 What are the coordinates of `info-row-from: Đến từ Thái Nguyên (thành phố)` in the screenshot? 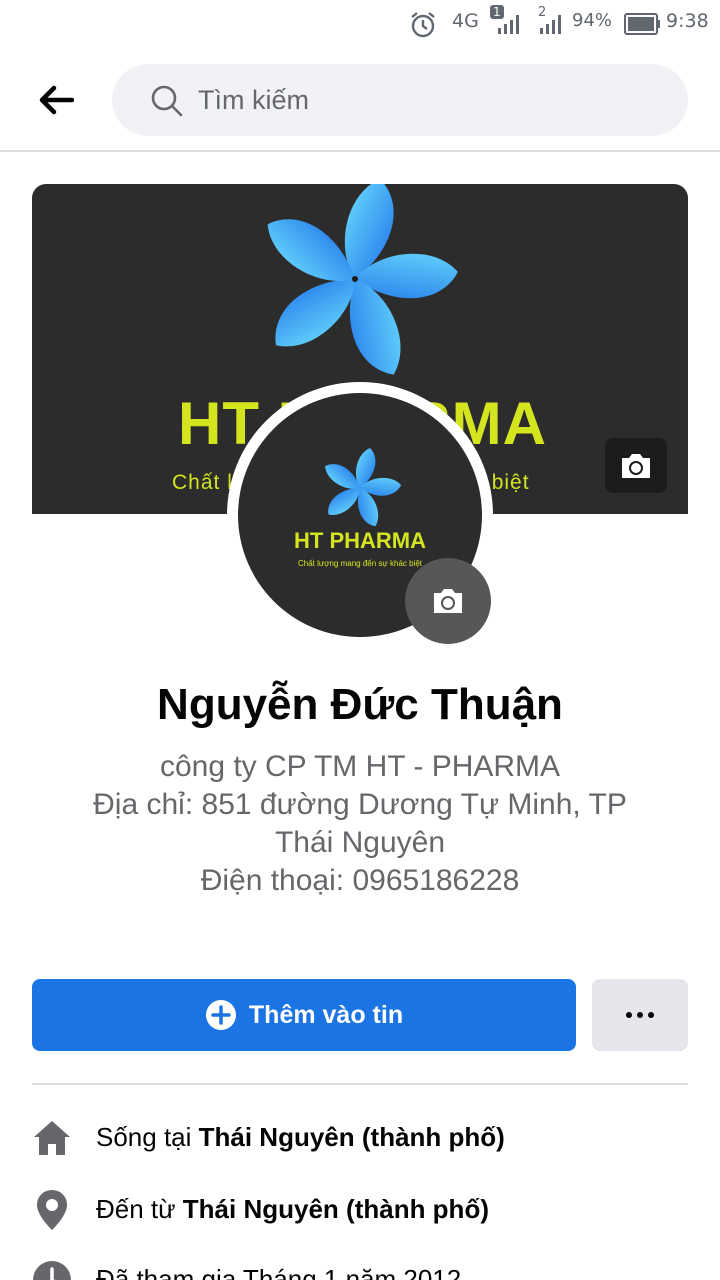 It's located at (360, 1210).